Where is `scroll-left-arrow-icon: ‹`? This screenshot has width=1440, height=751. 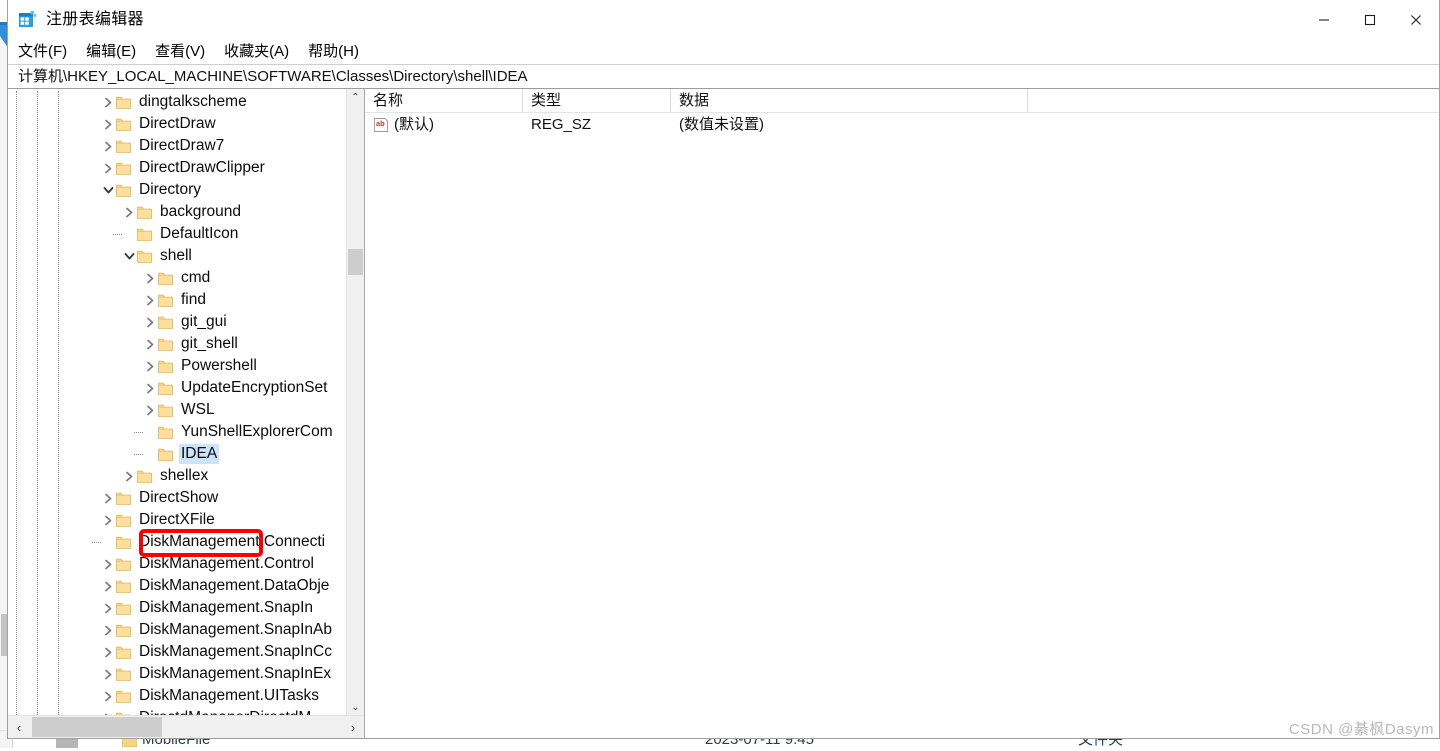 scroll-left-arrow-icon: ‹ is located at coordinates (19, 727).